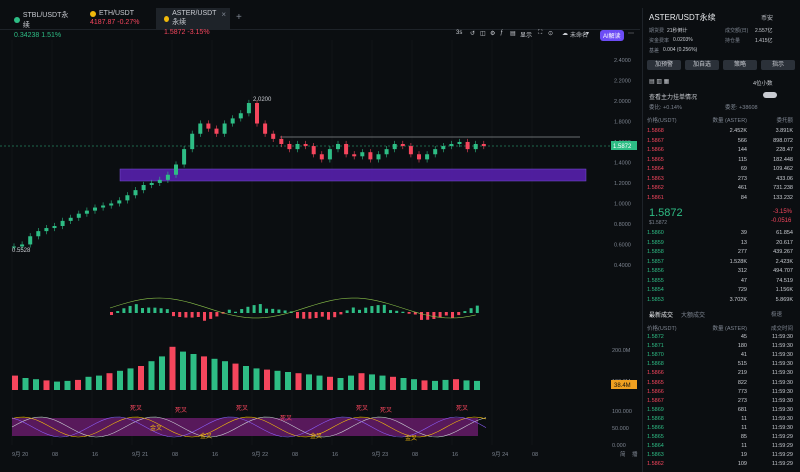 The image size is (800, 472). Describe the element at coordinates (620, 429) in the screenshot. I see `osc-tick-label: 50.000` at that location.